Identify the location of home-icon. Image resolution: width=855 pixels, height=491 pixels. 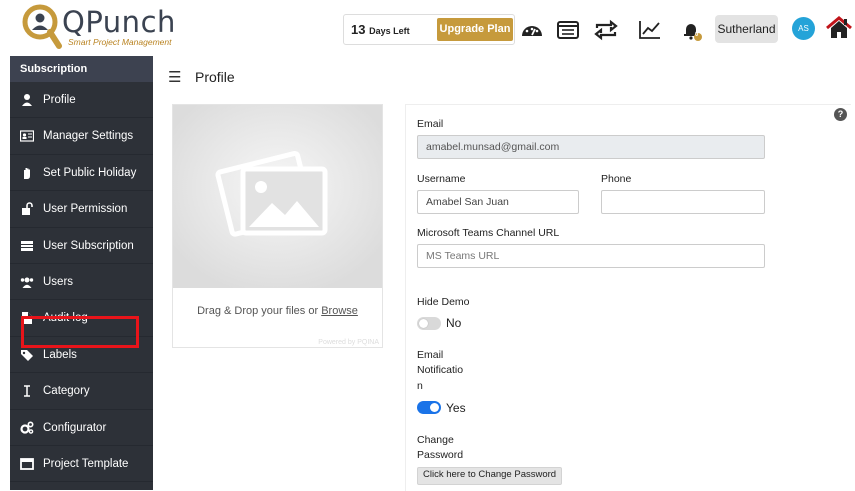
(839, 28).